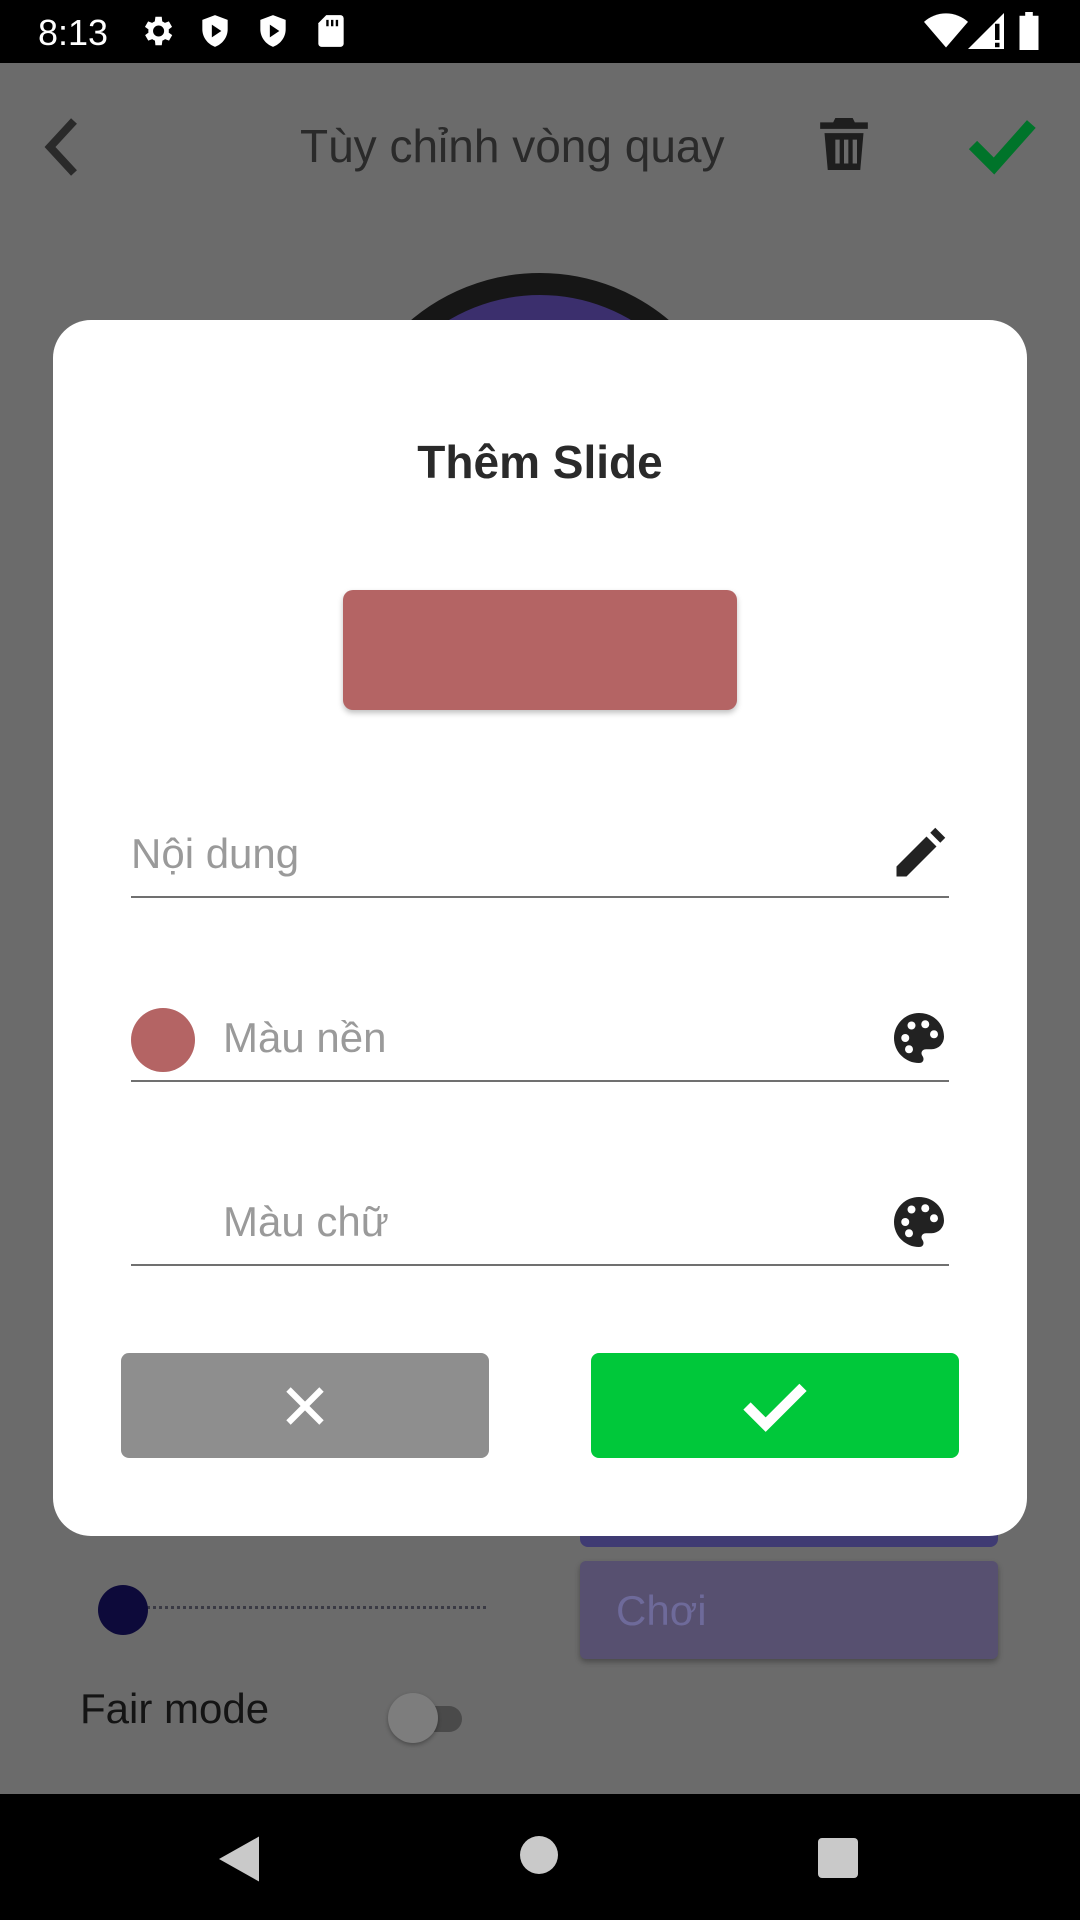 Image resolution: width=1080 pixels, height=1920 pixels. What do you see at coordinates (175, 1708) in the screenshot?
I see `fair-mode-label: Fair mode` at bounding box center [175, 1708].